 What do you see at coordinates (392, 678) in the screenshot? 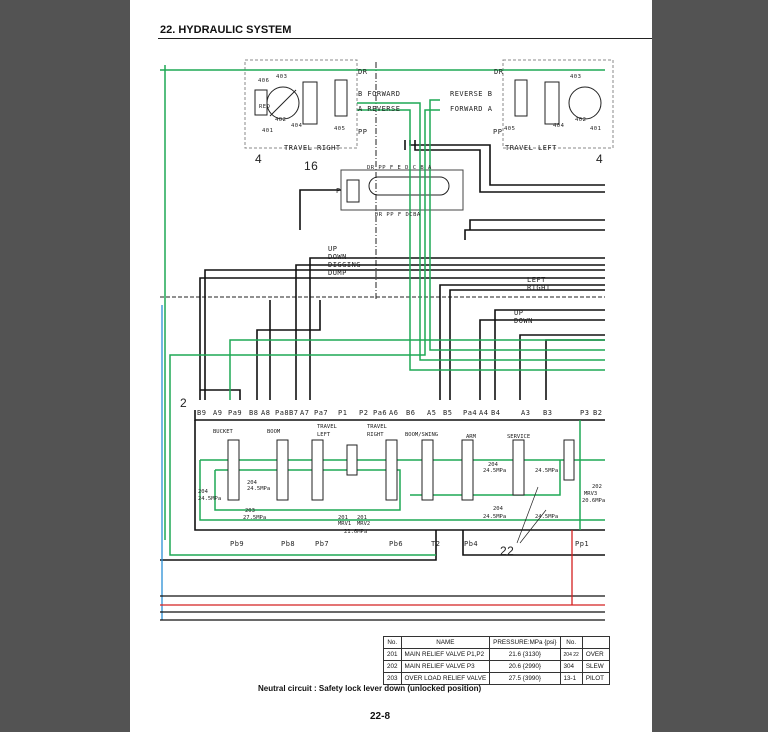
I see `cell: 203` at bounding box center [392, 678].